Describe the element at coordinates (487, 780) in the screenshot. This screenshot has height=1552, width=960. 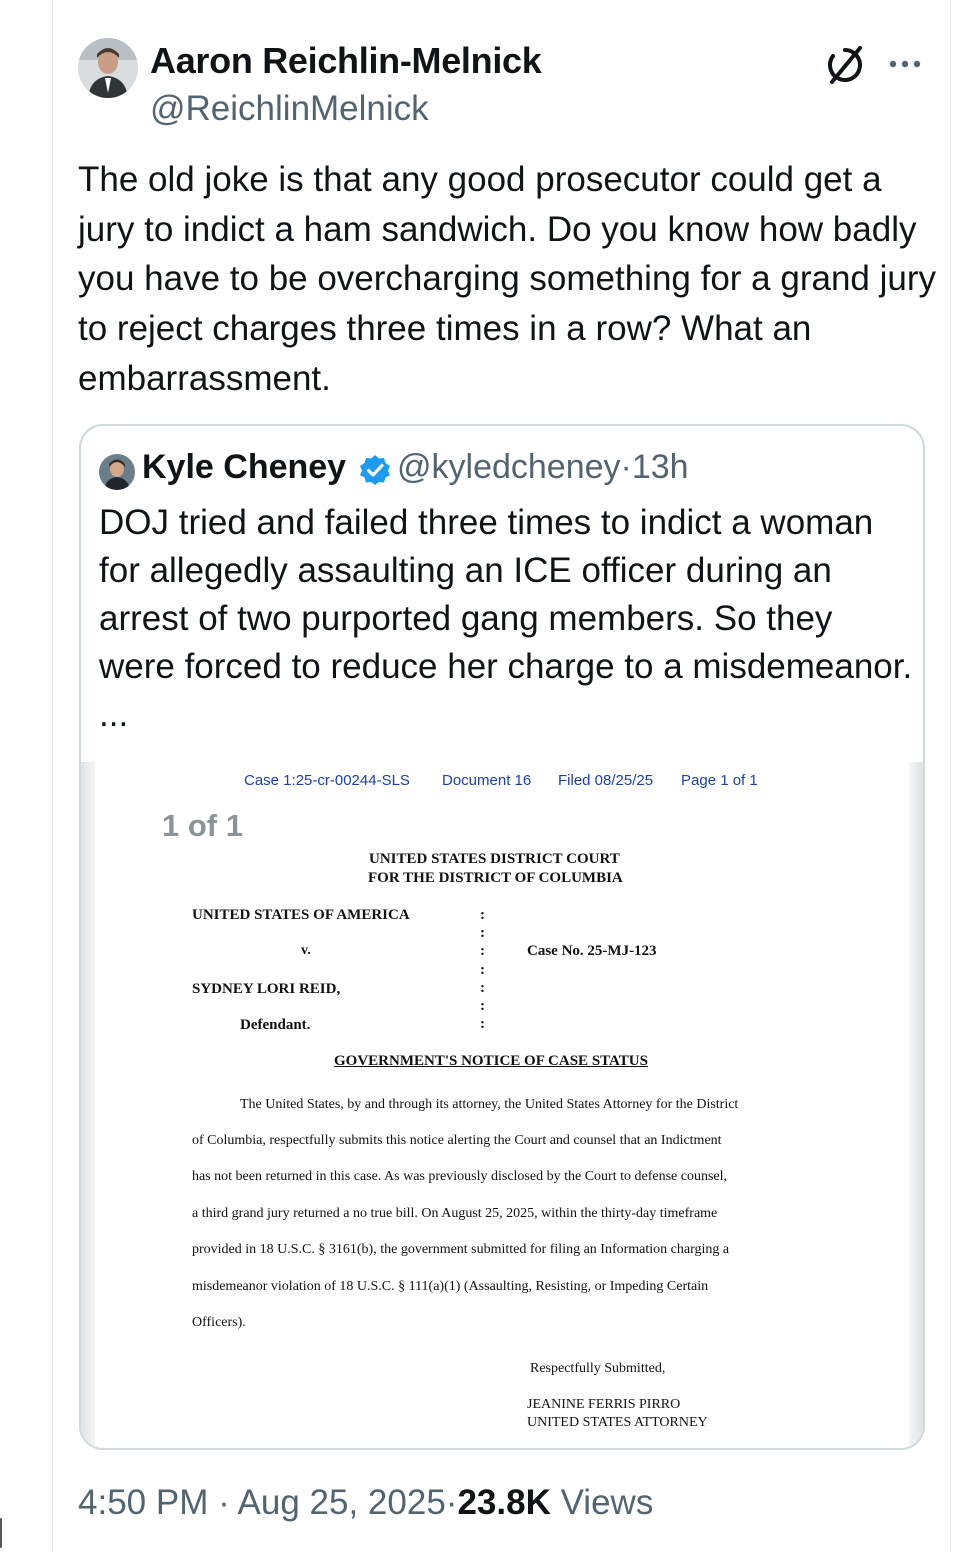
I see `doc-document-number: Document 16` at that location.